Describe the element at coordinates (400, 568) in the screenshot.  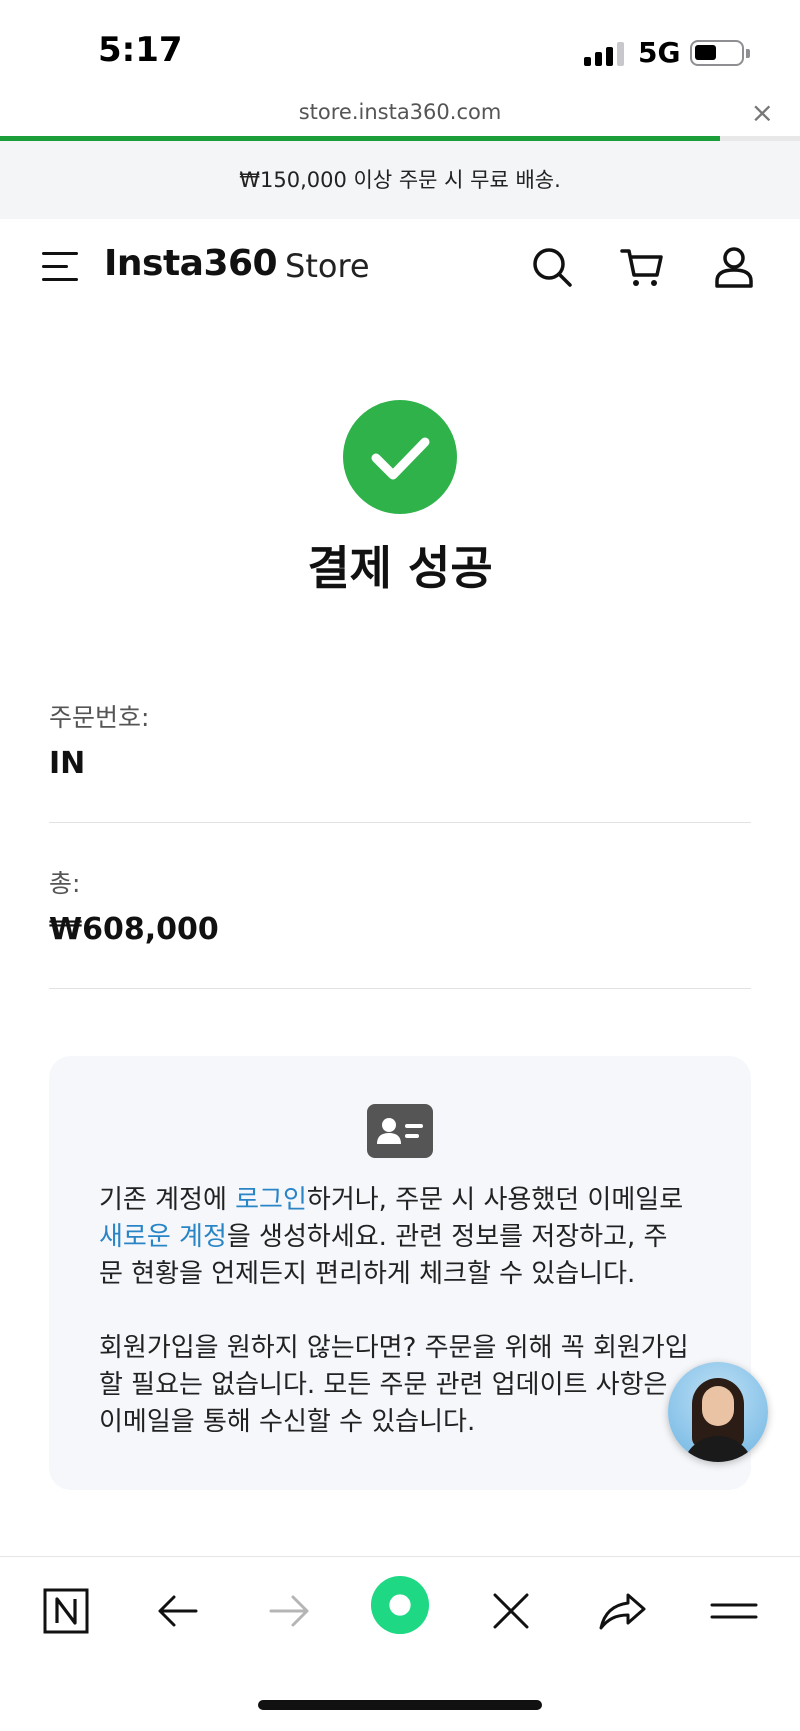
I see `success-title: 결제 성공` at that location.